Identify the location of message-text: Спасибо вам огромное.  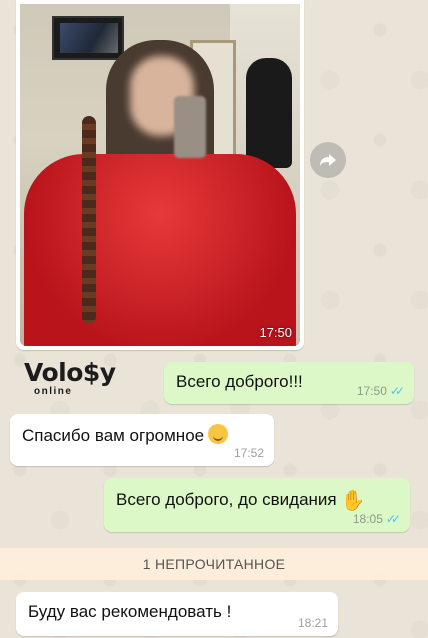
(113, 435).